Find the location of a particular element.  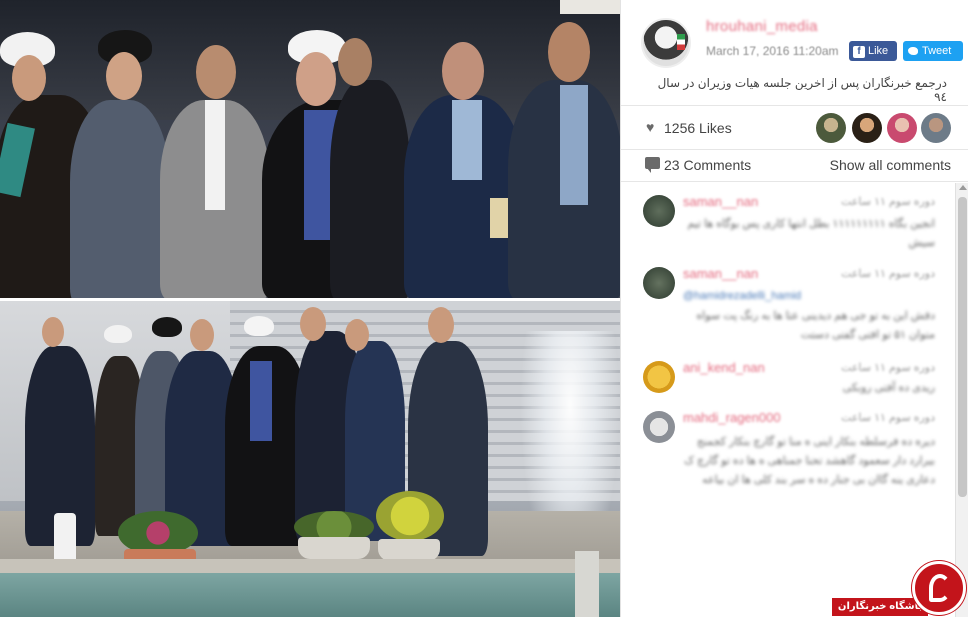

post-datetime: March 17, 2016 11:20am is located at coordinates (772, 51).